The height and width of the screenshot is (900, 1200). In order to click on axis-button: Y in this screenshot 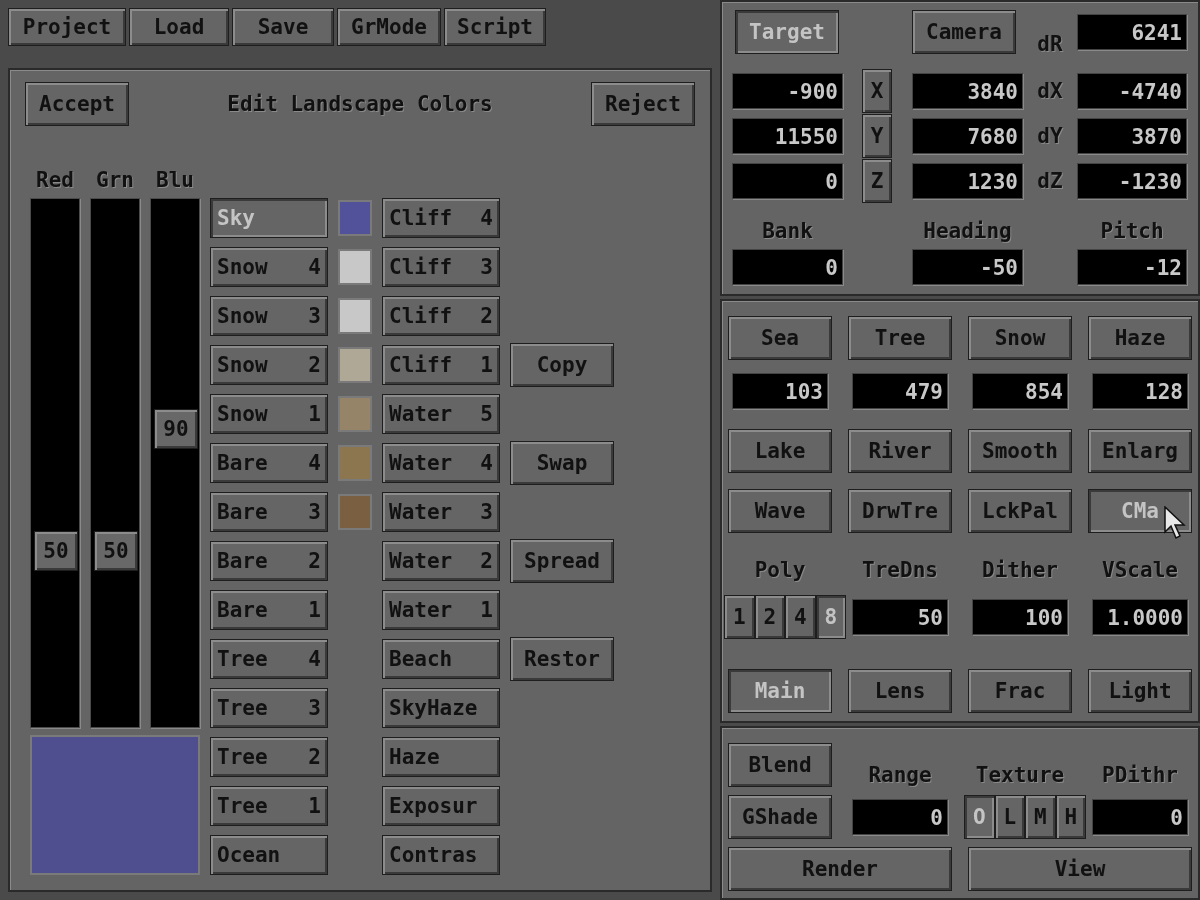, I will do `click(877, 135)`.